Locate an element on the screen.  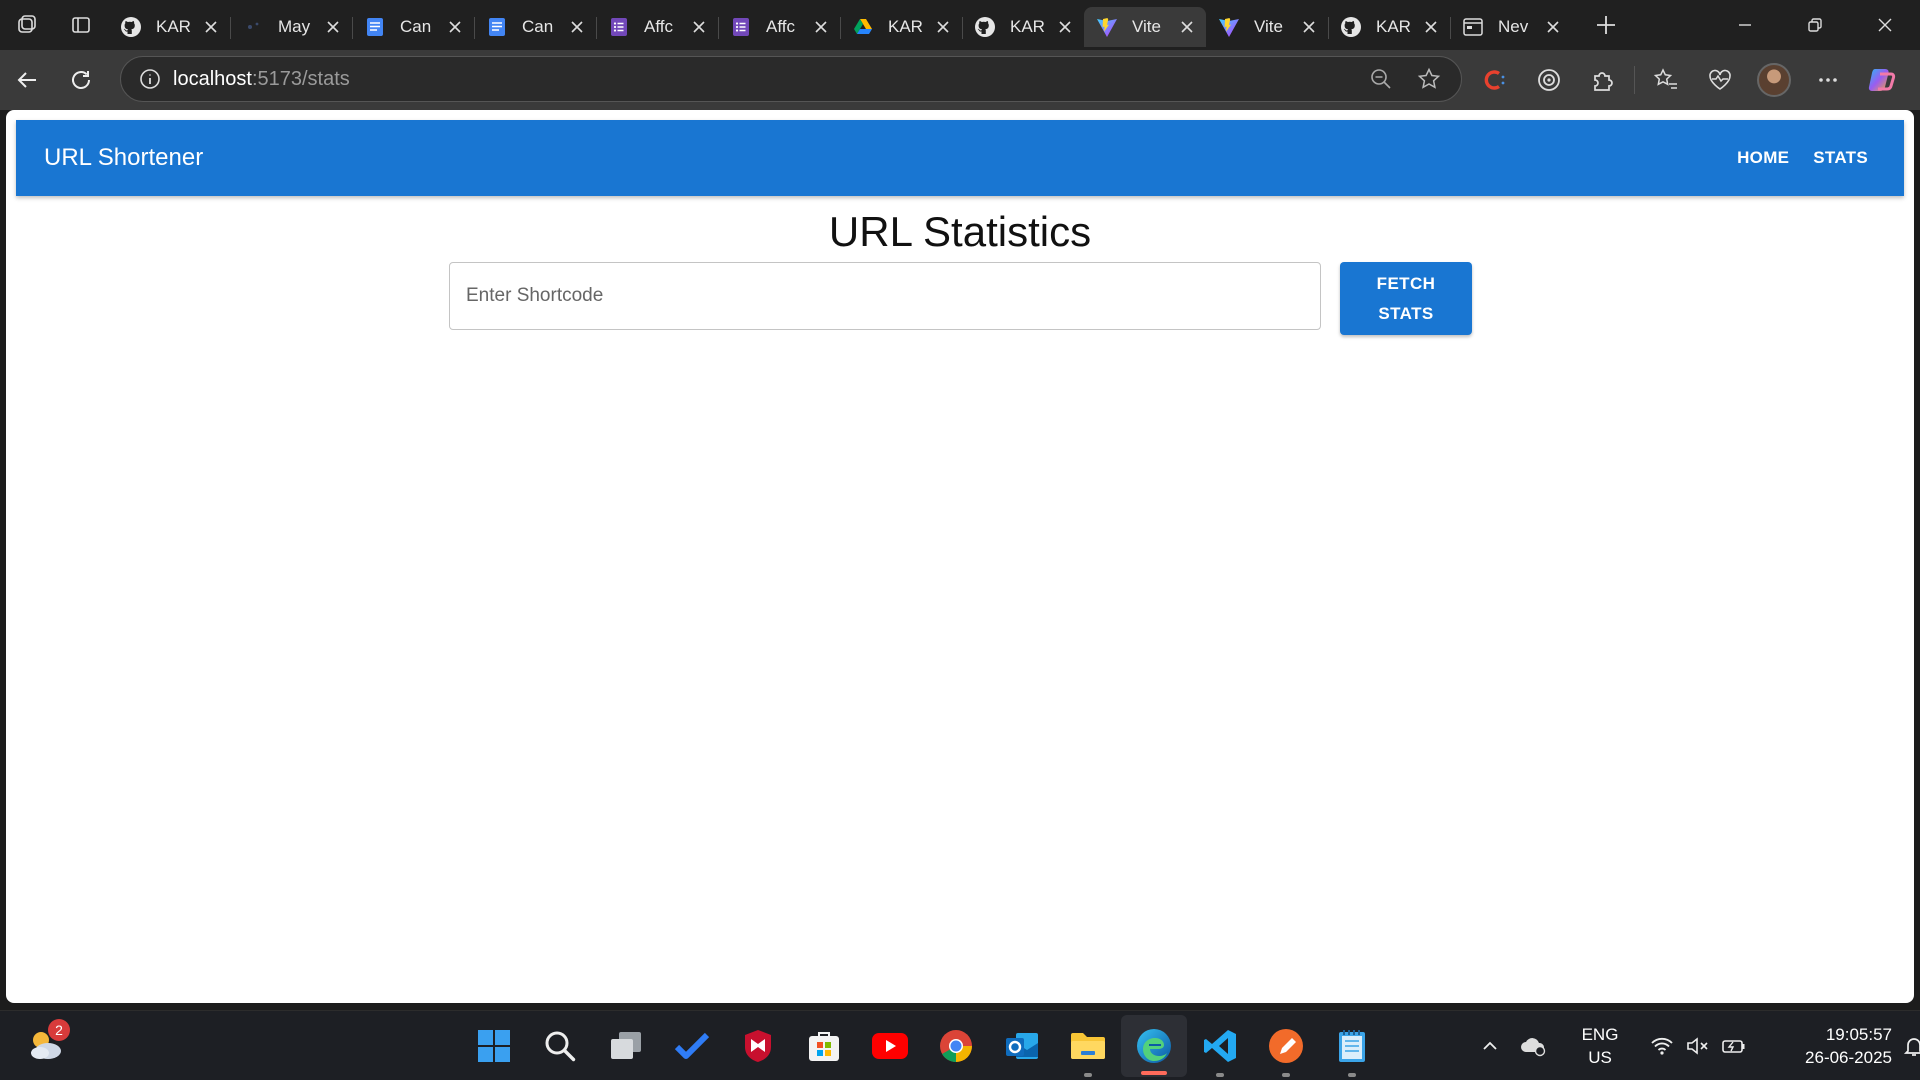
vscode-app is located at coordinates (1220, 1045).